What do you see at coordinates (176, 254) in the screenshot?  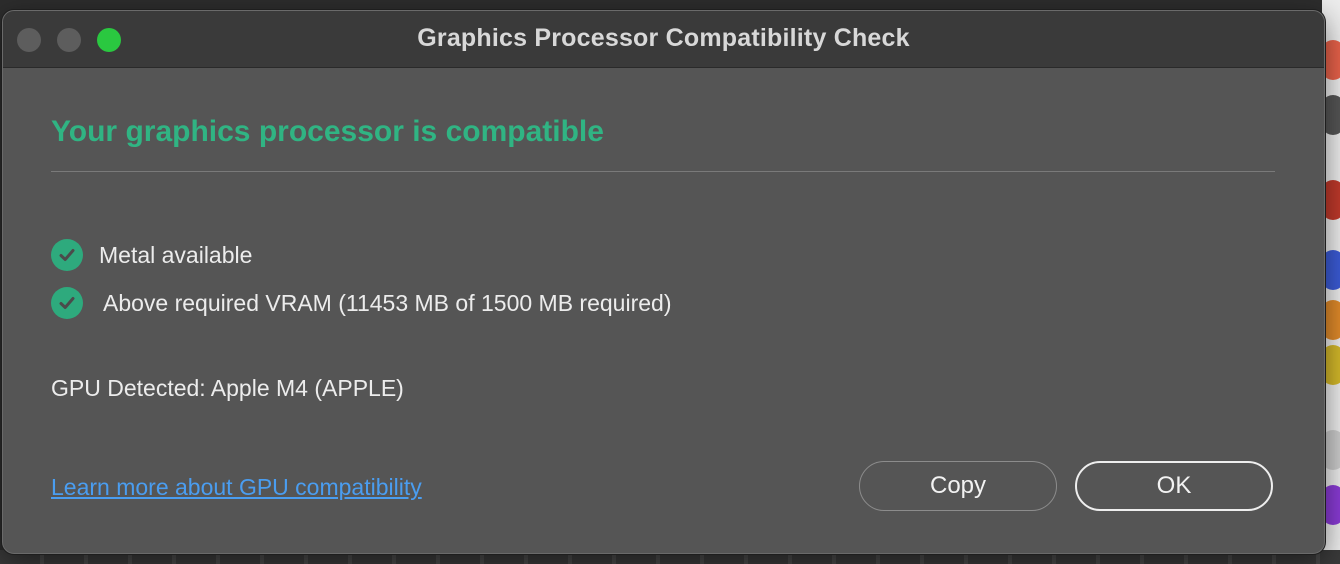 I see `check-item-label: Metal available` at bounding box center [176, 254].